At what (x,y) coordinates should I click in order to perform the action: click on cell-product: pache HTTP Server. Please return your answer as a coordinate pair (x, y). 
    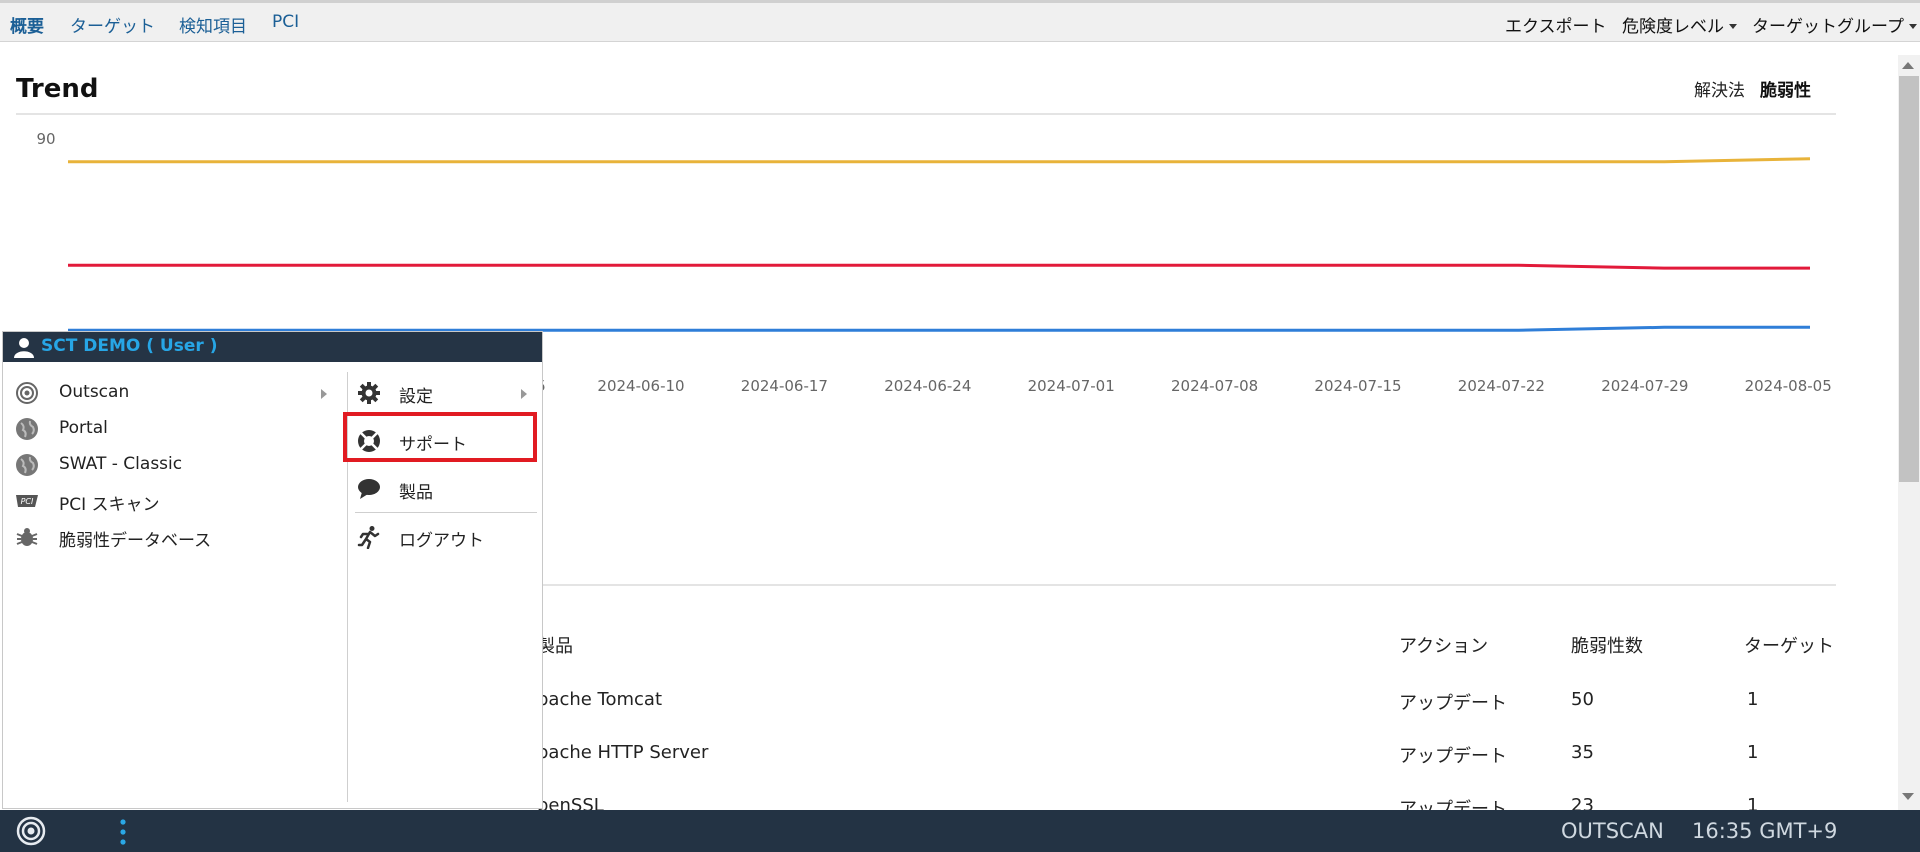
    Looking at the image, I should click on (623, 752).